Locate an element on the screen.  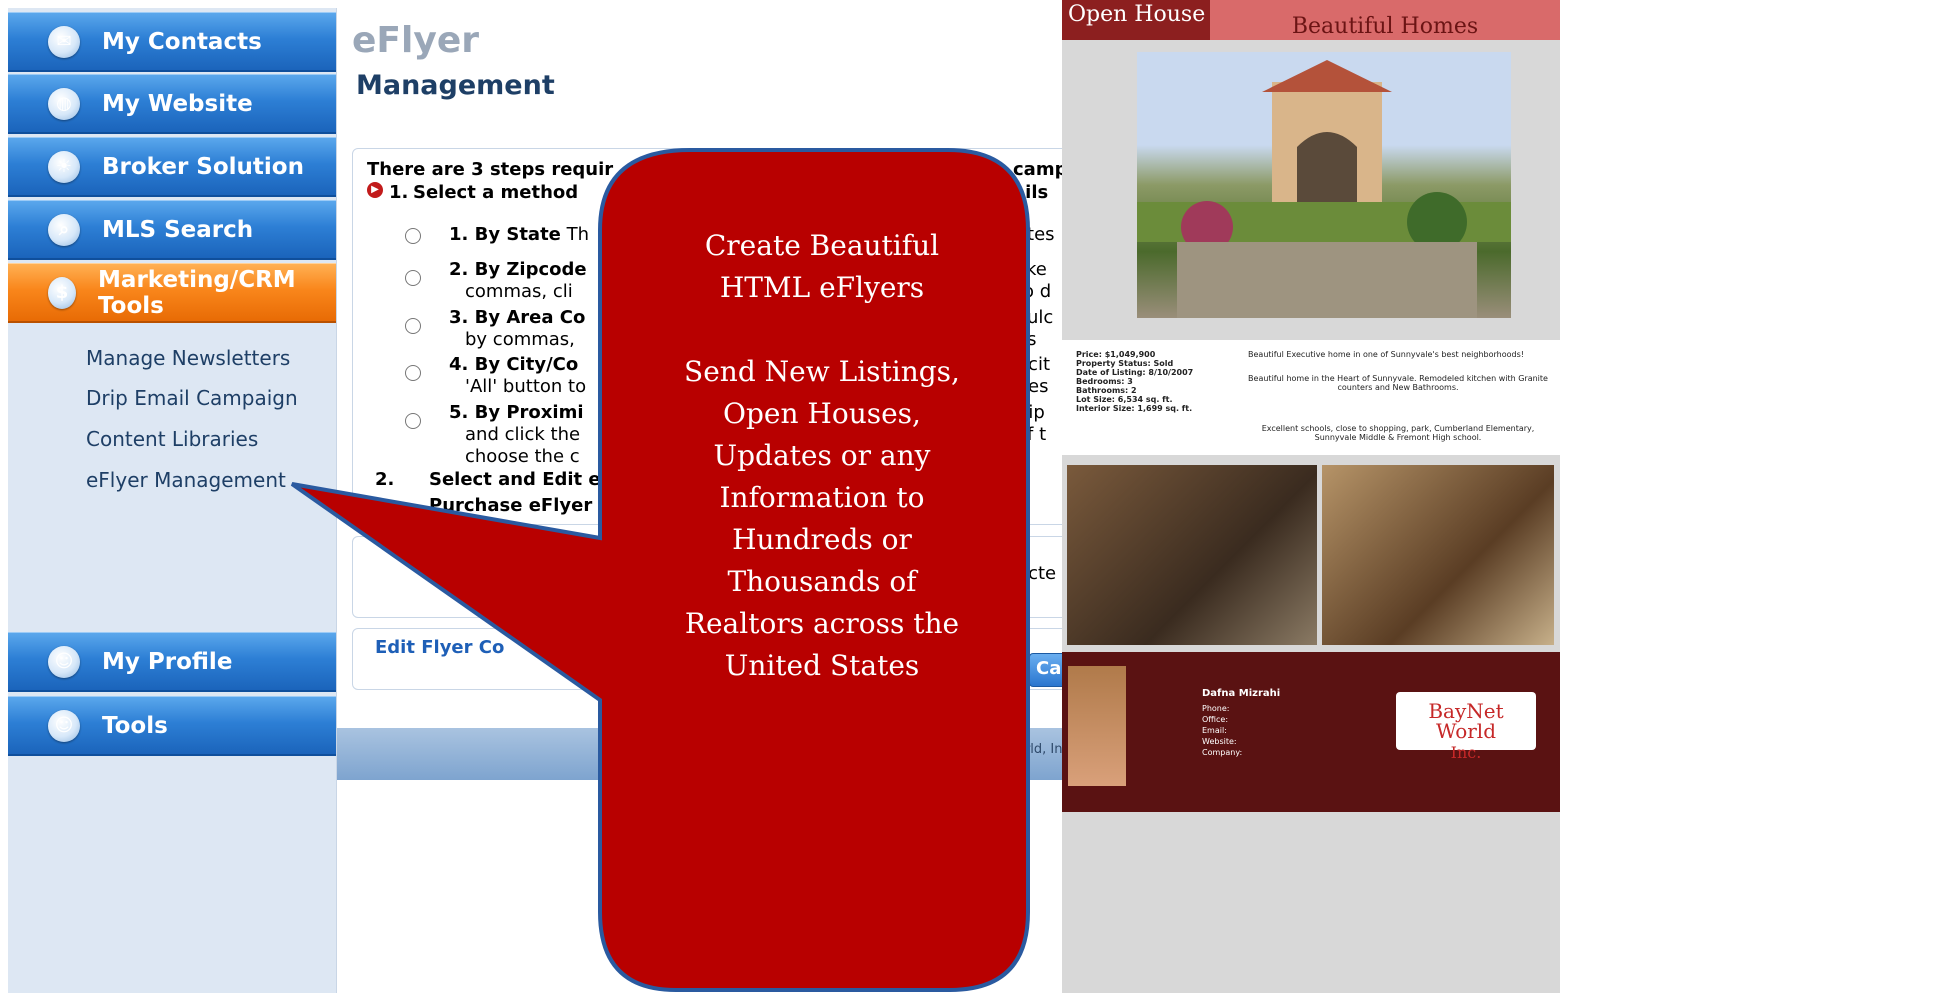
step1-number: 1. is located at coordinates (399, 192).